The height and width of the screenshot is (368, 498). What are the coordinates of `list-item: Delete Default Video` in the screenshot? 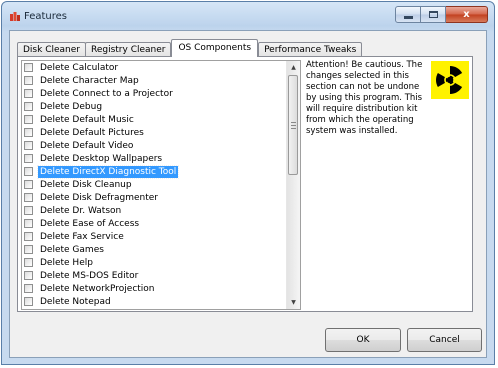 It's located at (154, 145).